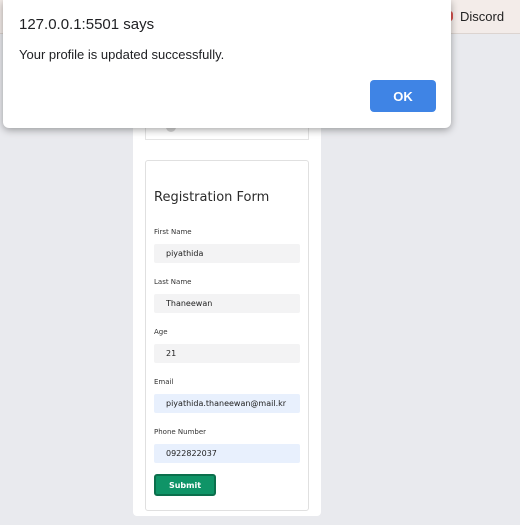 The height and width of the screenshot is (525, 520). What do you see at coordinates (403, 96) in the screenshot?
I see `ok-button: OK` at bounding box center [403, 96].